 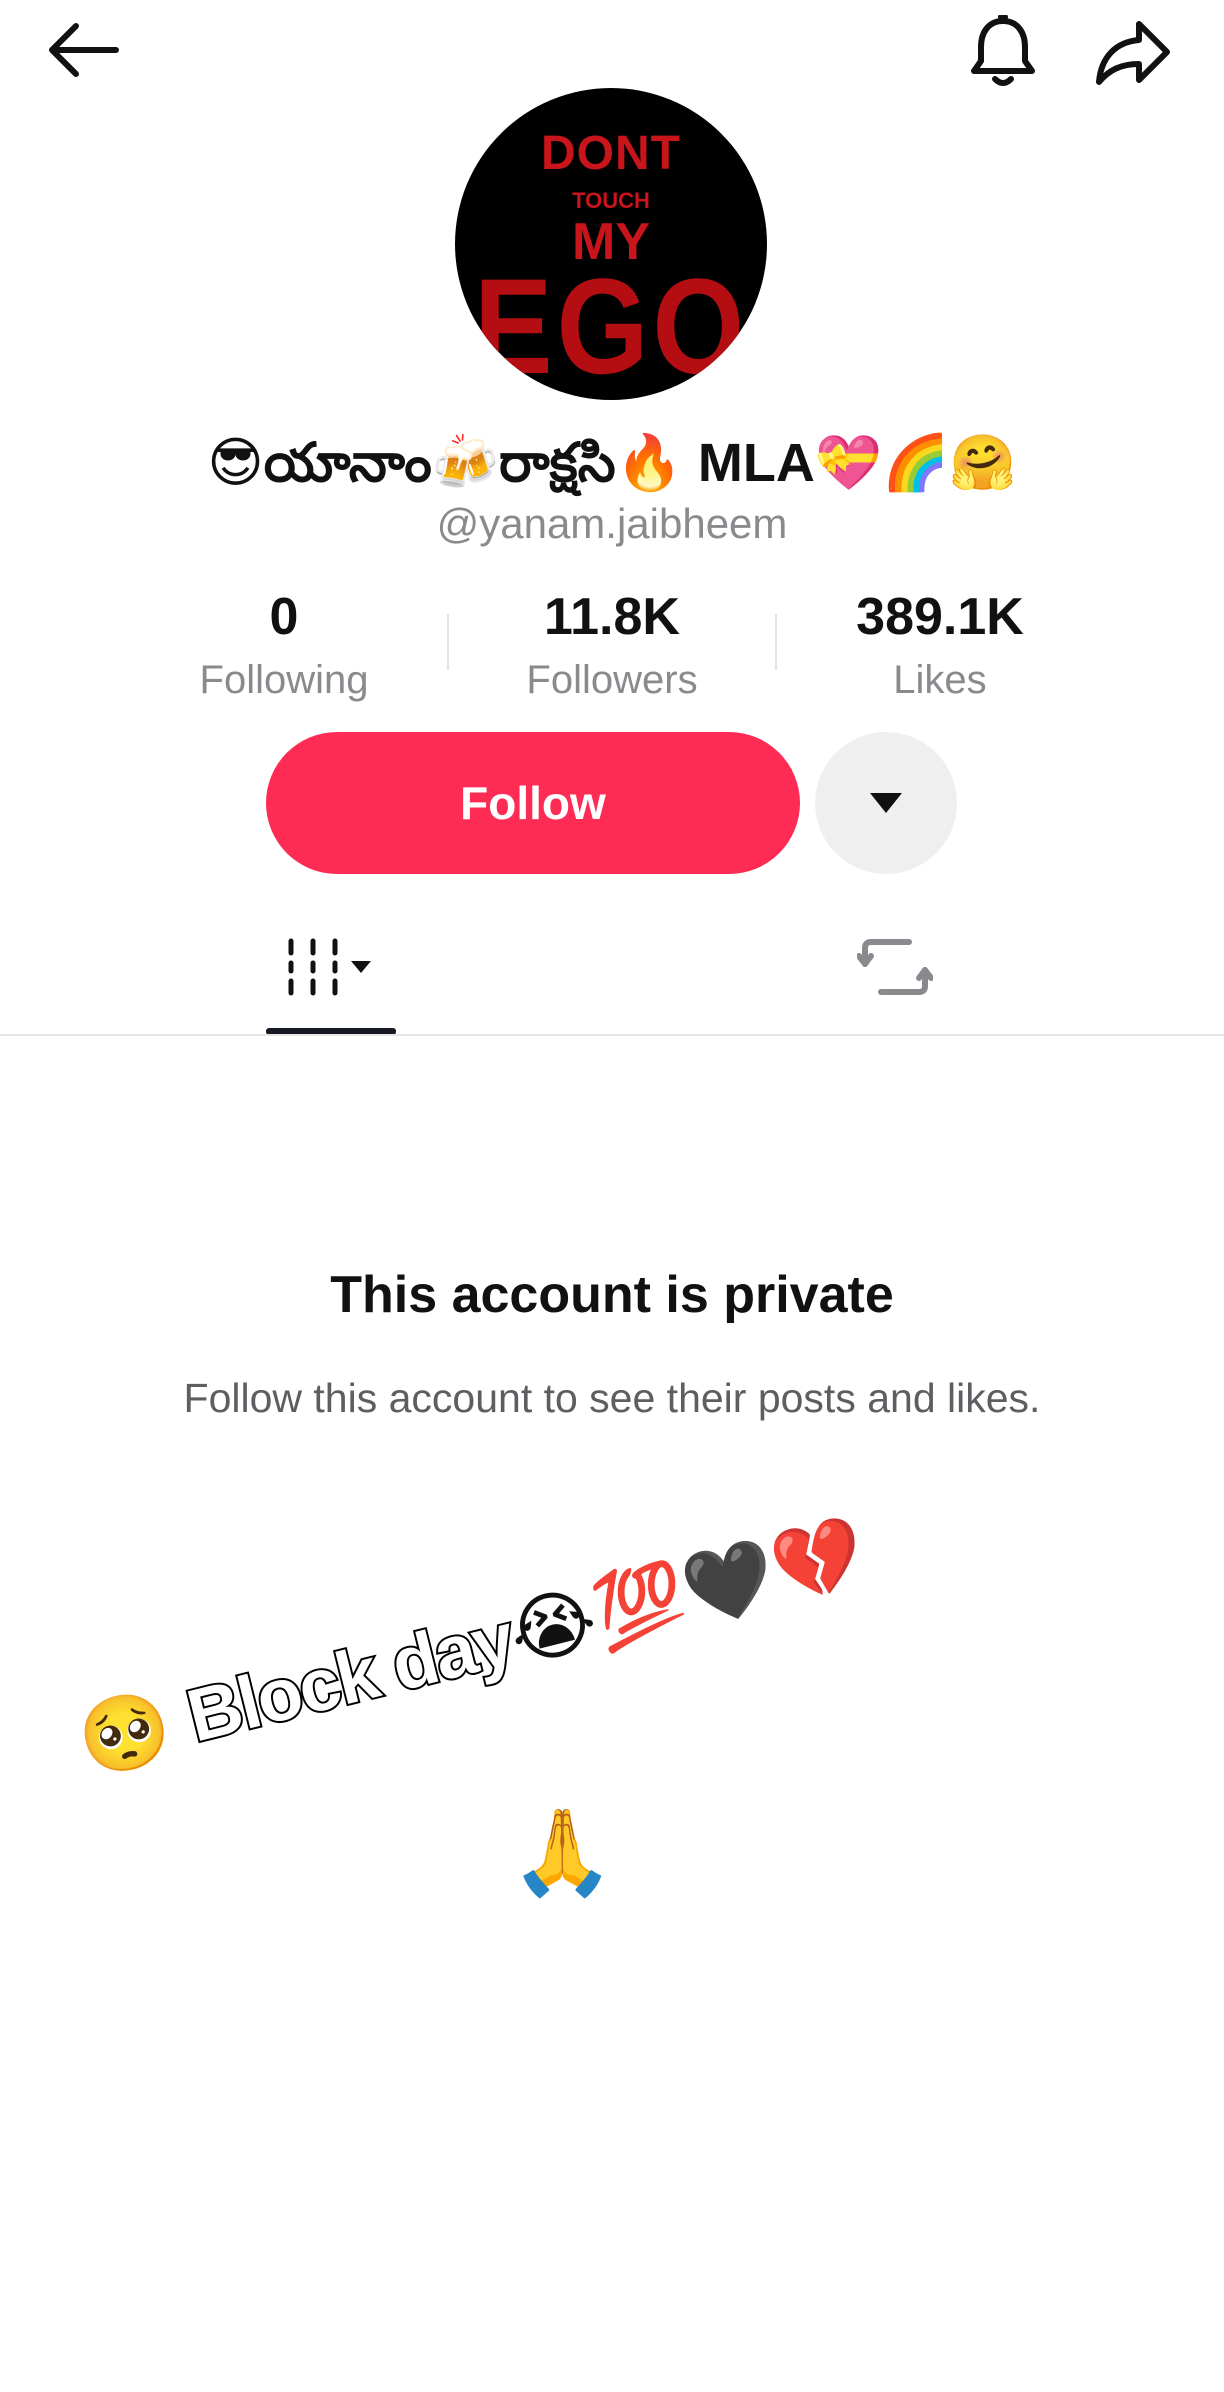 I want to click on stat-following: 0 Following, so click(x=284, y=645).